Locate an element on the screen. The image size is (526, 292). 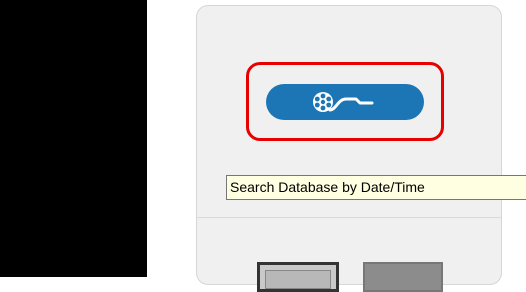
panel-divider is located at coordinates (349, 217).